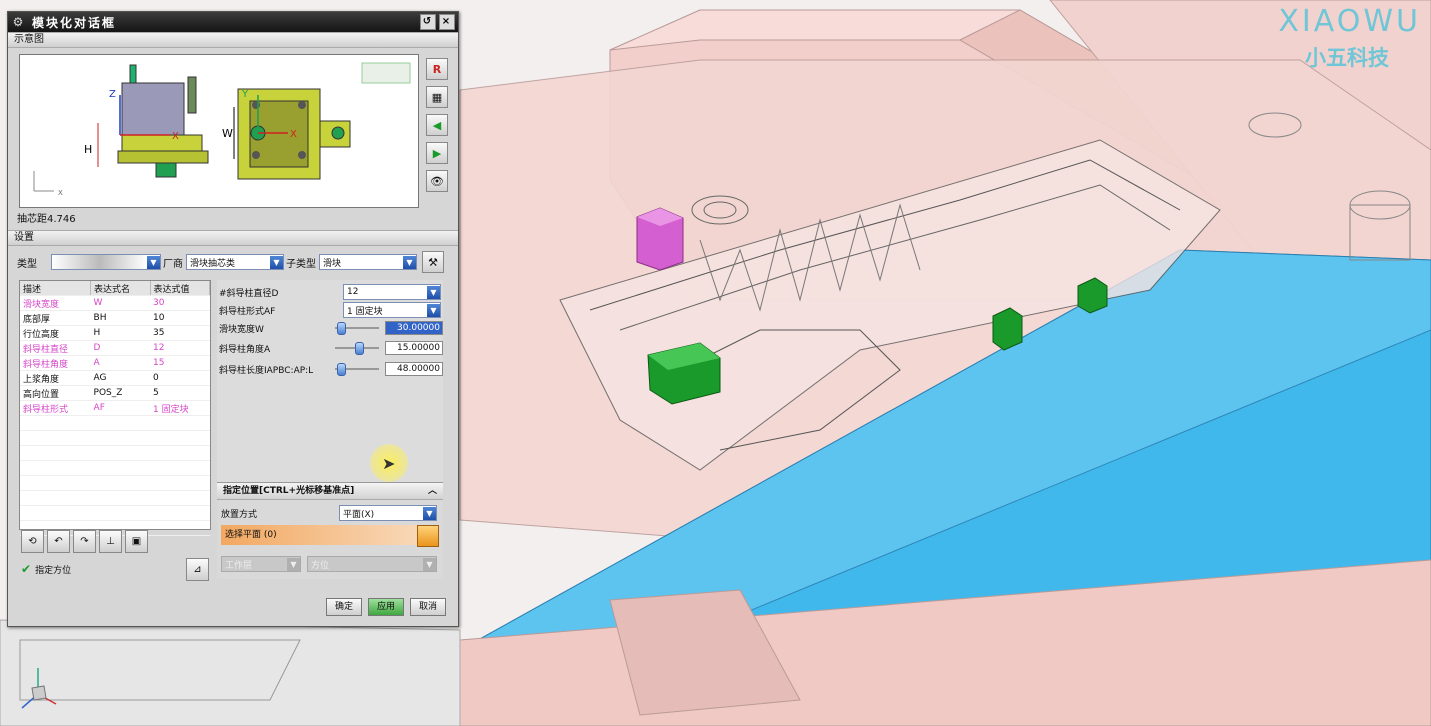 This screenshot has width=1431, height=726. What do you see at coordinates (359, 514) in the screenshot?
I see `placement-method-value: 平面(X)` at bounding box center [359, 514].